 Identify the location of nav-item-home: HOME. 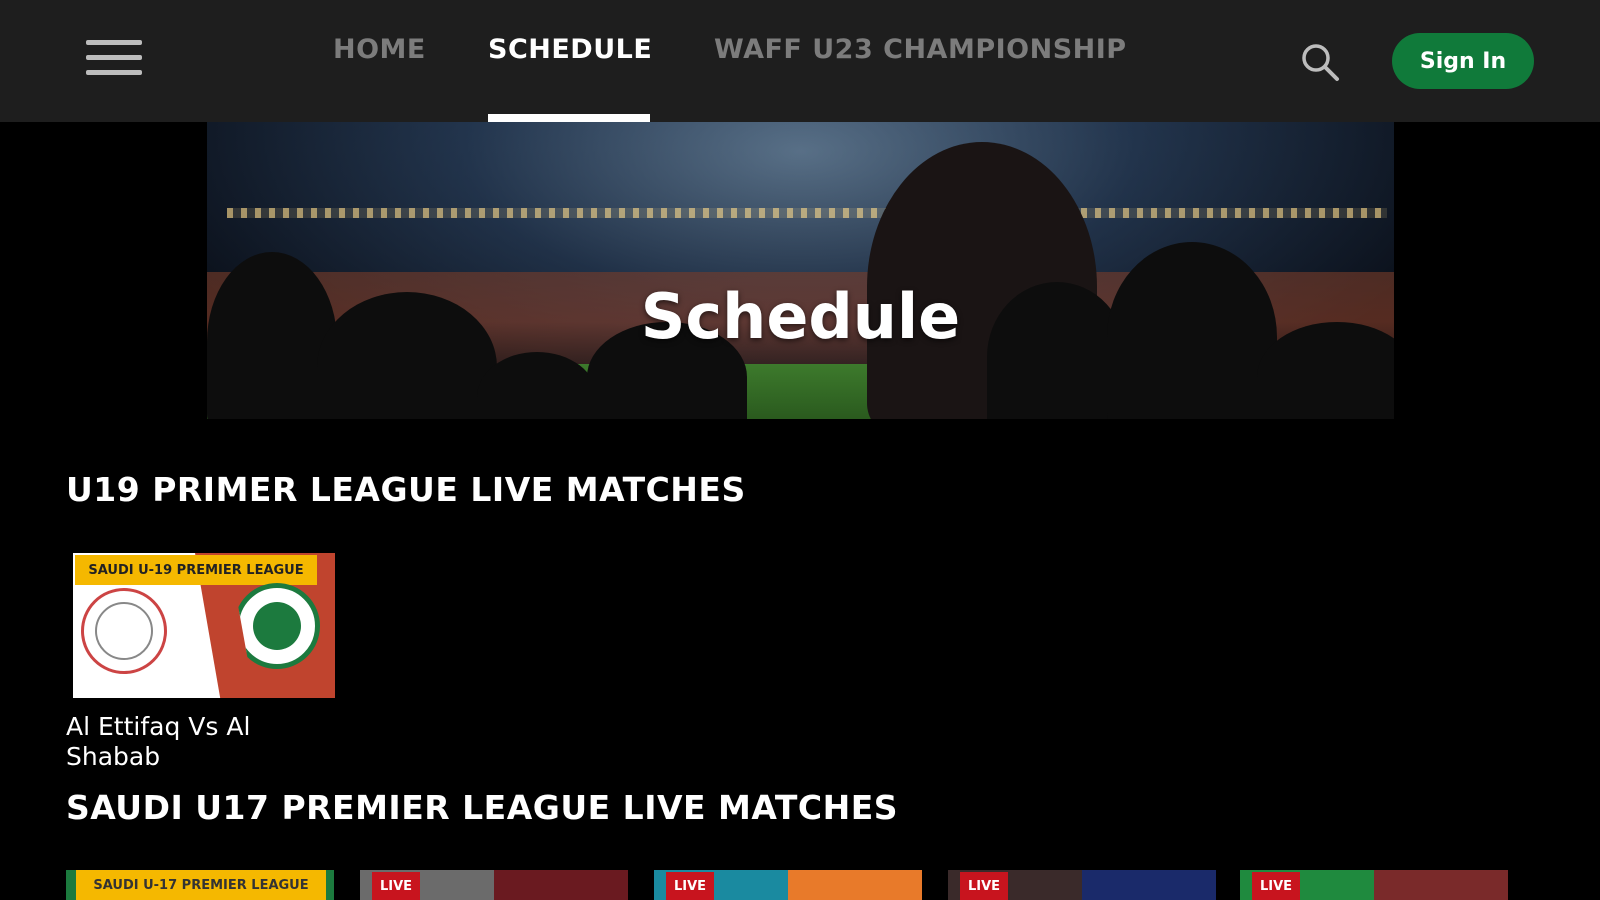
(379, 49).